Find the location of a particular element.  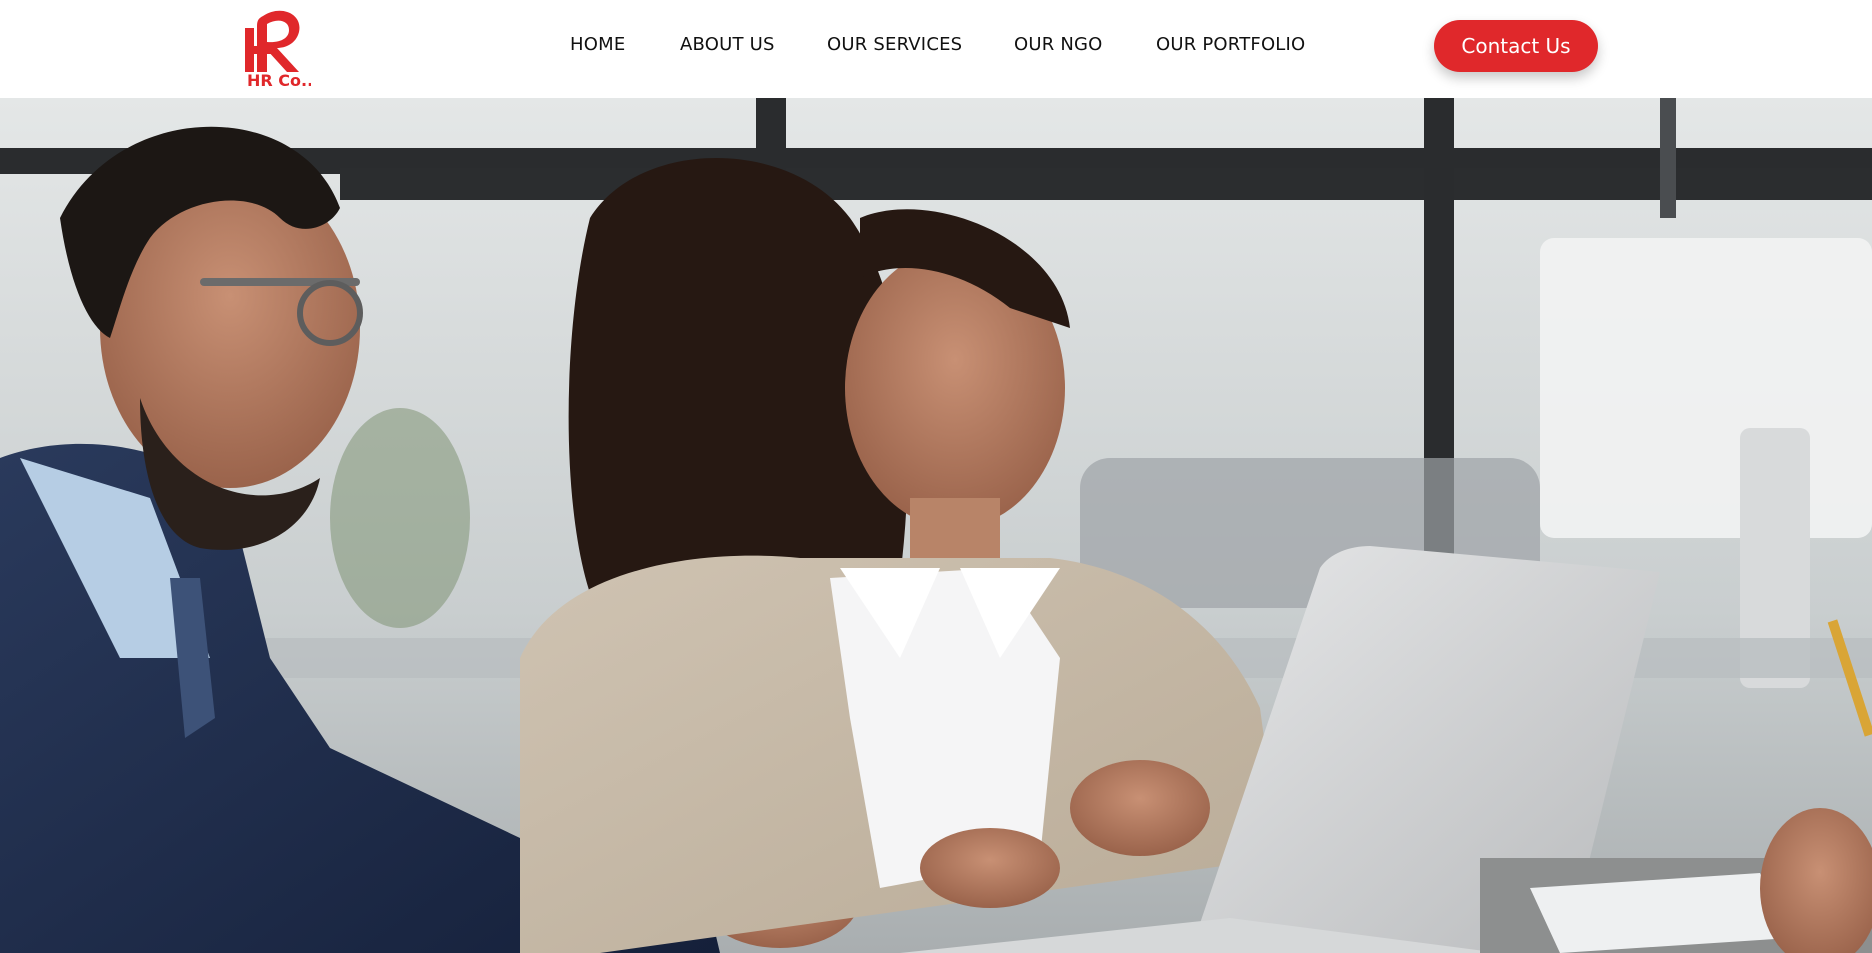

nav-about-us: ABOUT US is located at coordinates (727, 44).